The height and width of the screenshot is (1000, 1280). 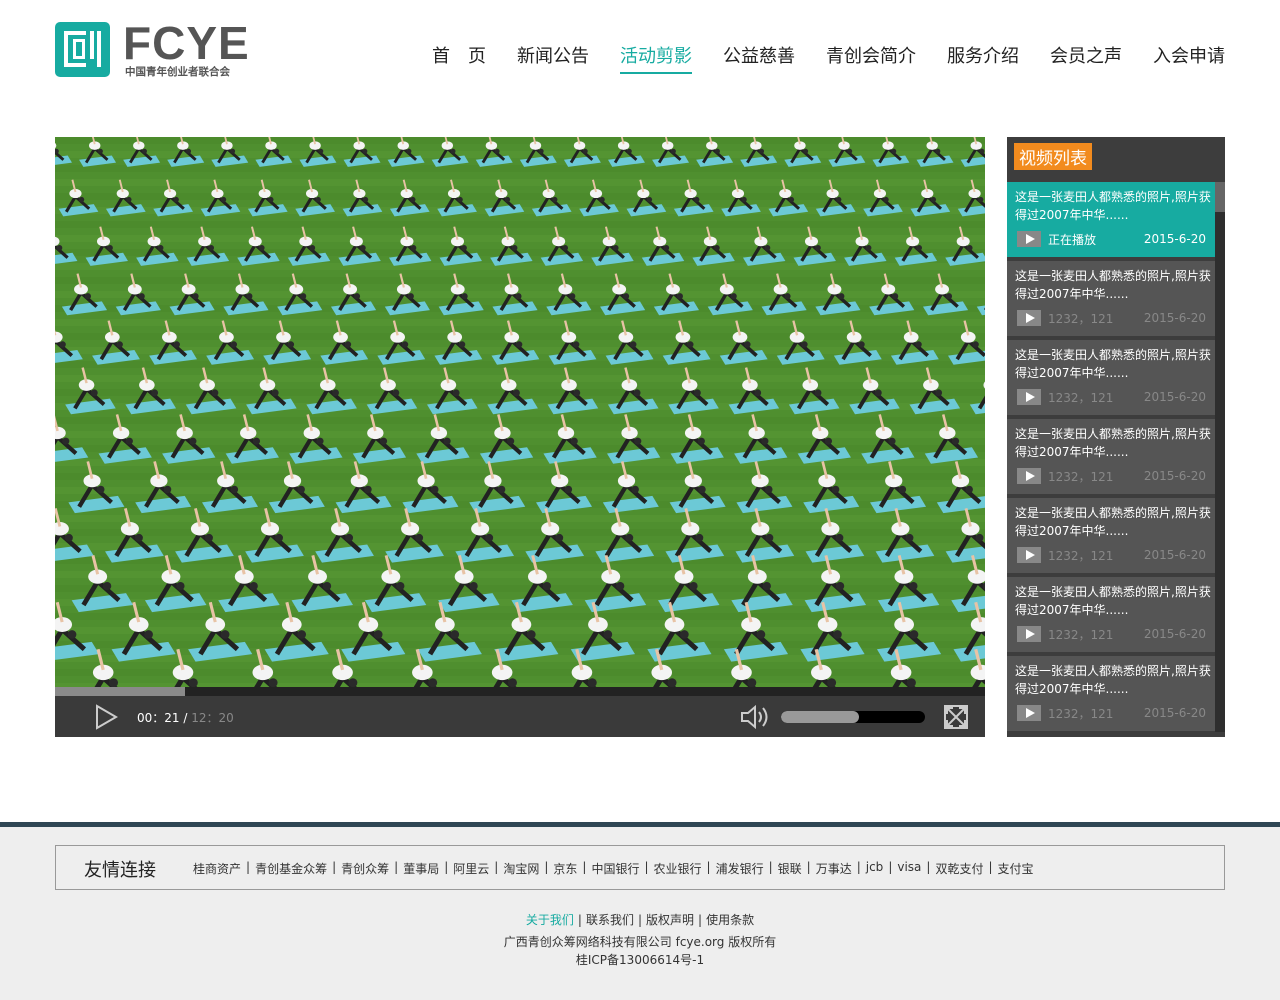 I want to click on footer-nav: 关于我们 | 联系我们 | 版权声明 | 使用条款, so click(x=640, y=919).